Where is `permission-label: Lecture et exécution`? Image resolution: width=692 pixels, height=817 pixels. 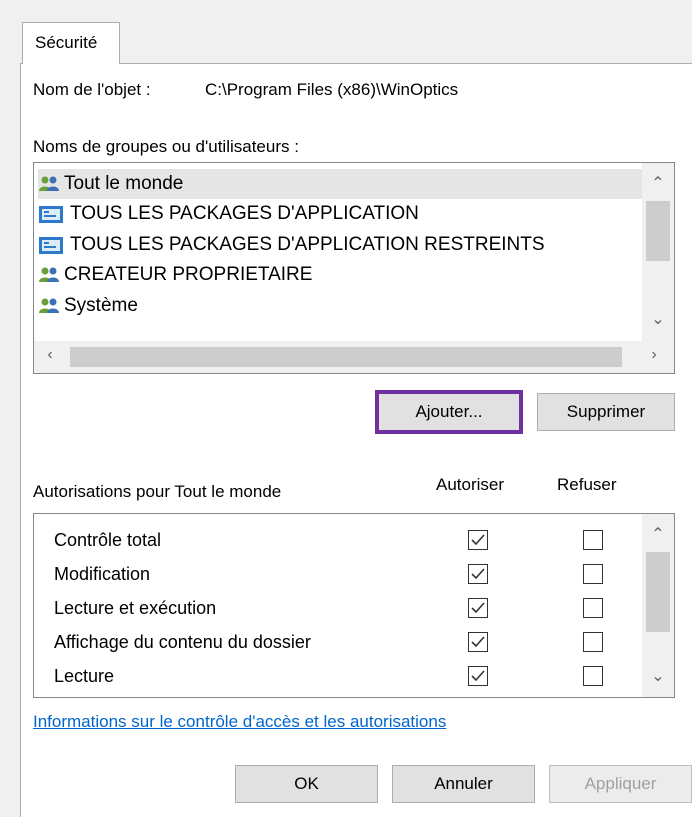
permission-label: Lecture et exécution is located at coordinates (135, 607).